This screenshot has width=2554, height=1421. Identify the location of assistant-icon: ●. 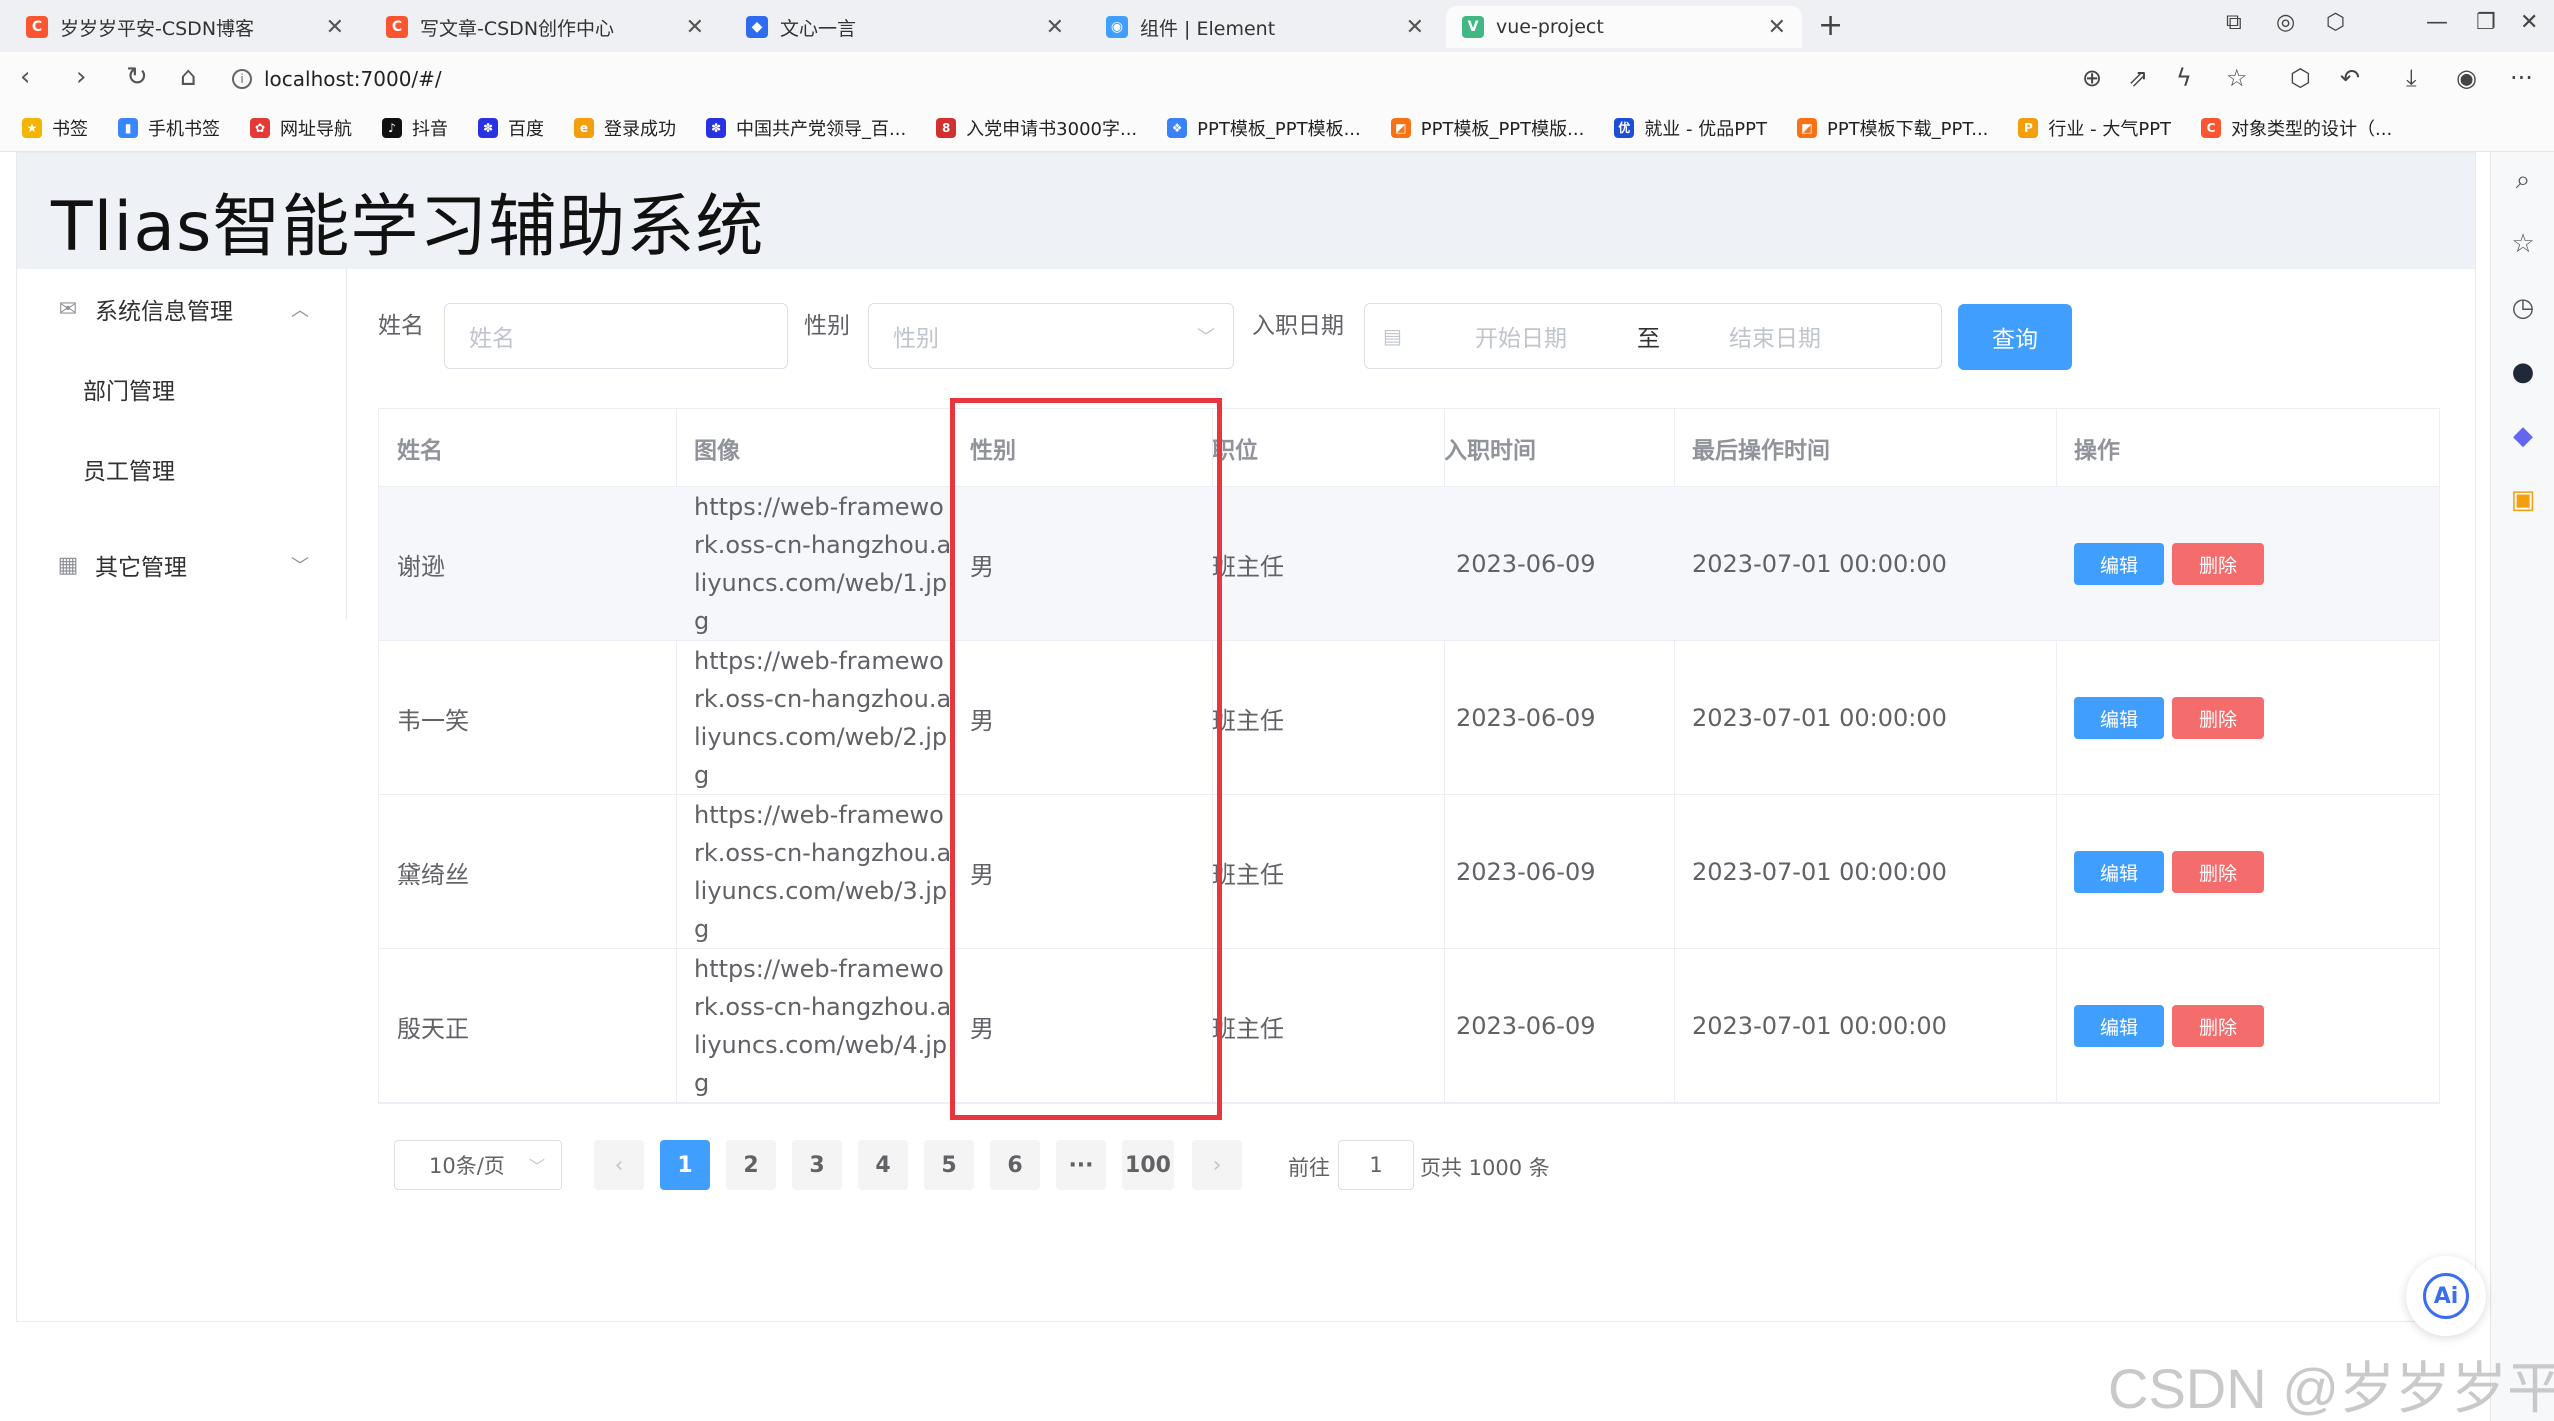
(2523, 372).